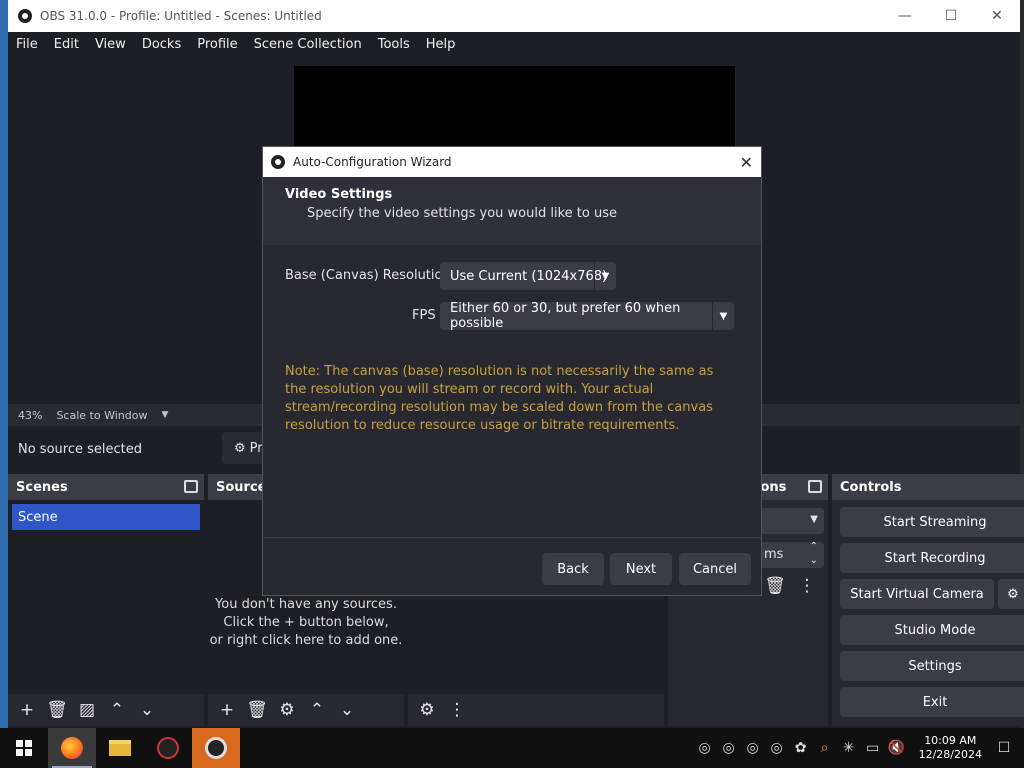 This screenshot has width=1024, height=768. I want to click on cancel-button: Cancel, so click(715, 569).